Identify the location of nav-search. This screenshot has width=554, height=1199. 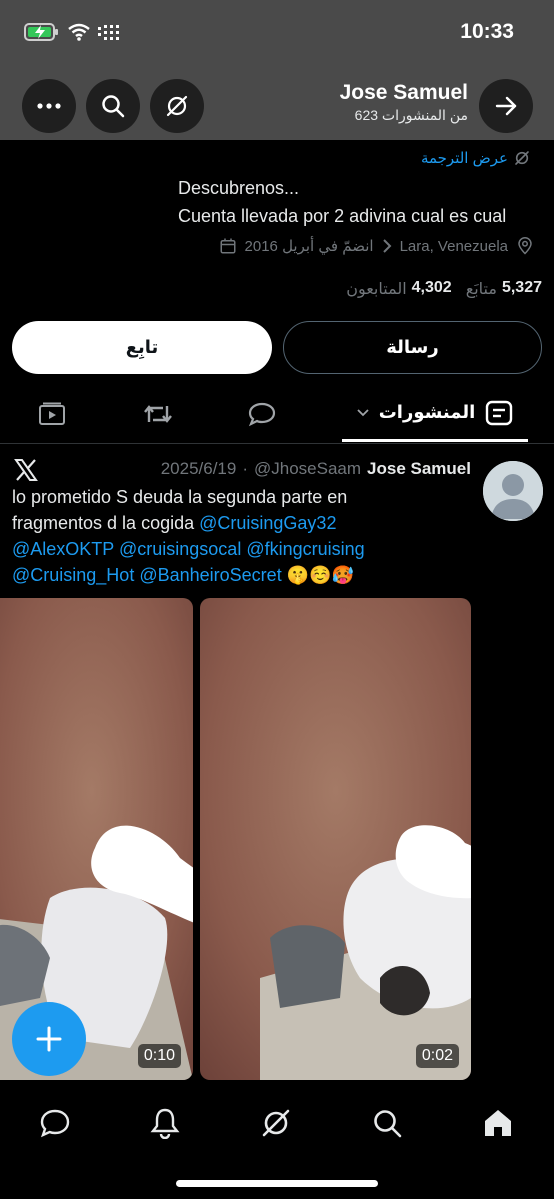
(387, 1123).